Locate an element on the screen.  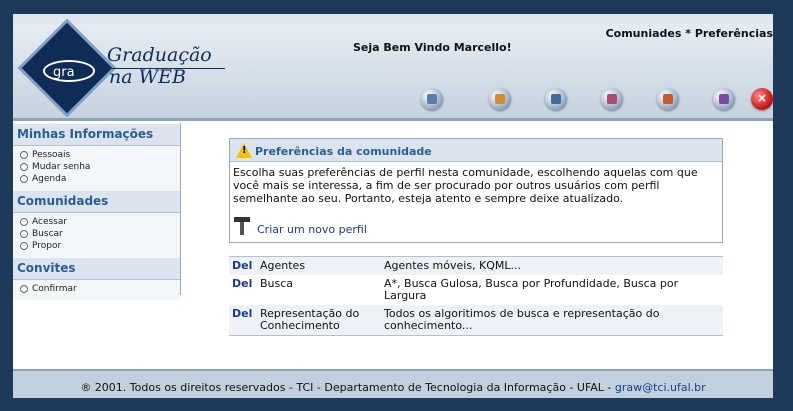
create-profile-link: Criar um novo perfil is located at coordinates (312, 229).